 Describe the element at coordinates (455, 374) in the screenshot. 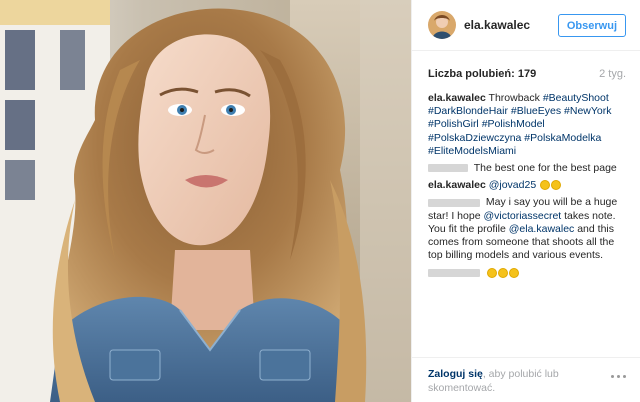

I see `login-link: Zaloguj się` at that location.